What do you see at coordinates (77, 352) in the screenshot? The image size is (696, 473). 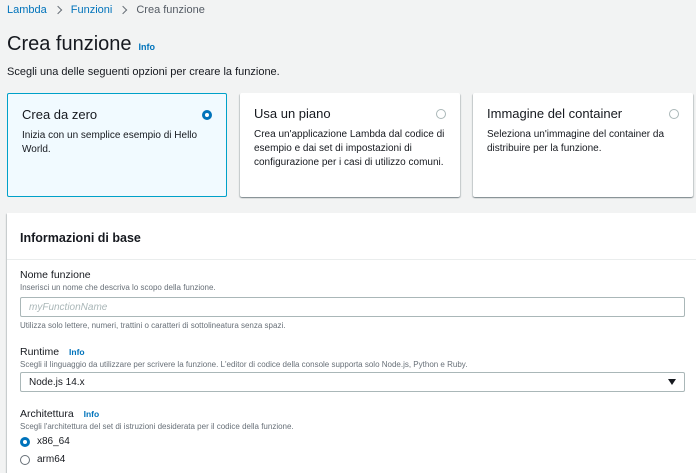 I see `runtime-info-link: Info` at bounding box center [77, 352].